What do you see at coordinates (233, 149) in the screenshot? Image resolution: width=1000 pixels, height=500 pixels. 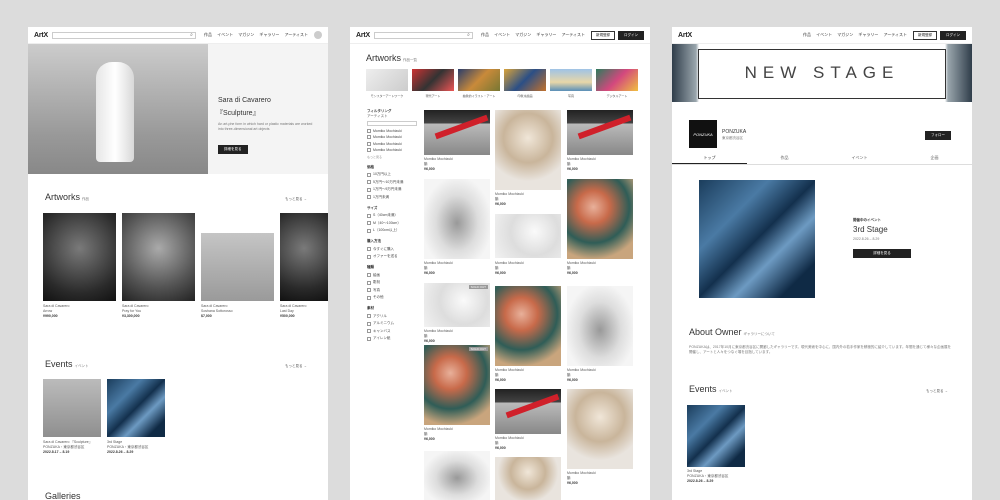 I see `hero-detail-button: 詳細を見る` at bounding box center [233, 149].